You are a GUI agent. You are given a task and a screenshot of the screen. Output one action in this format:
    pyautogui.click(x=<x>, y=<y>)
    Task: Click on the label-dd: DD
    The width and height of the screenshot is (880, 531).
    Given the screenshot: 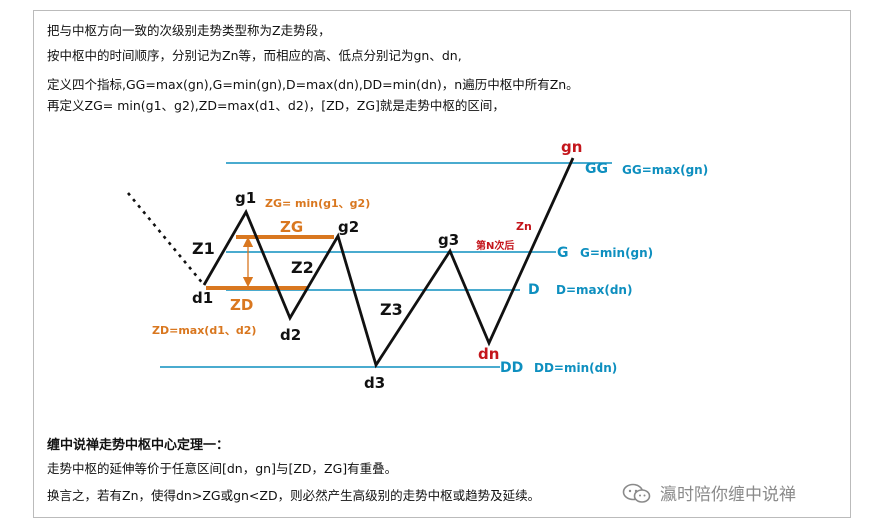 What is the action you would take?
    pyautogui.click(x=511, y=368)
    